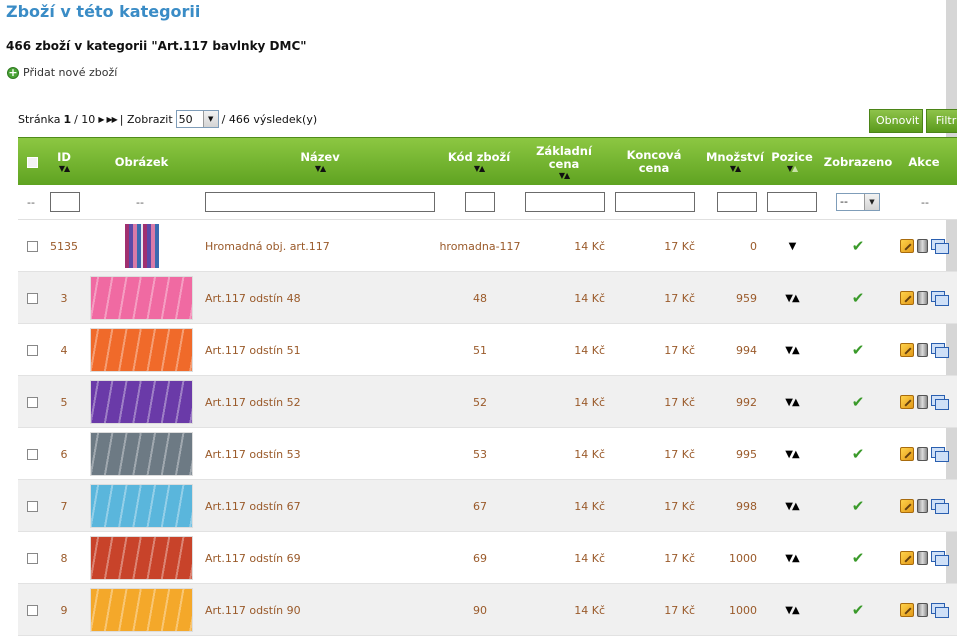 Image resolution: width=957 pixels, height=636 pixels. What do you see at coordinates (941, 121) in the screenshot?
I see `filter-button: Filtr` at bounding box center [941, 121].